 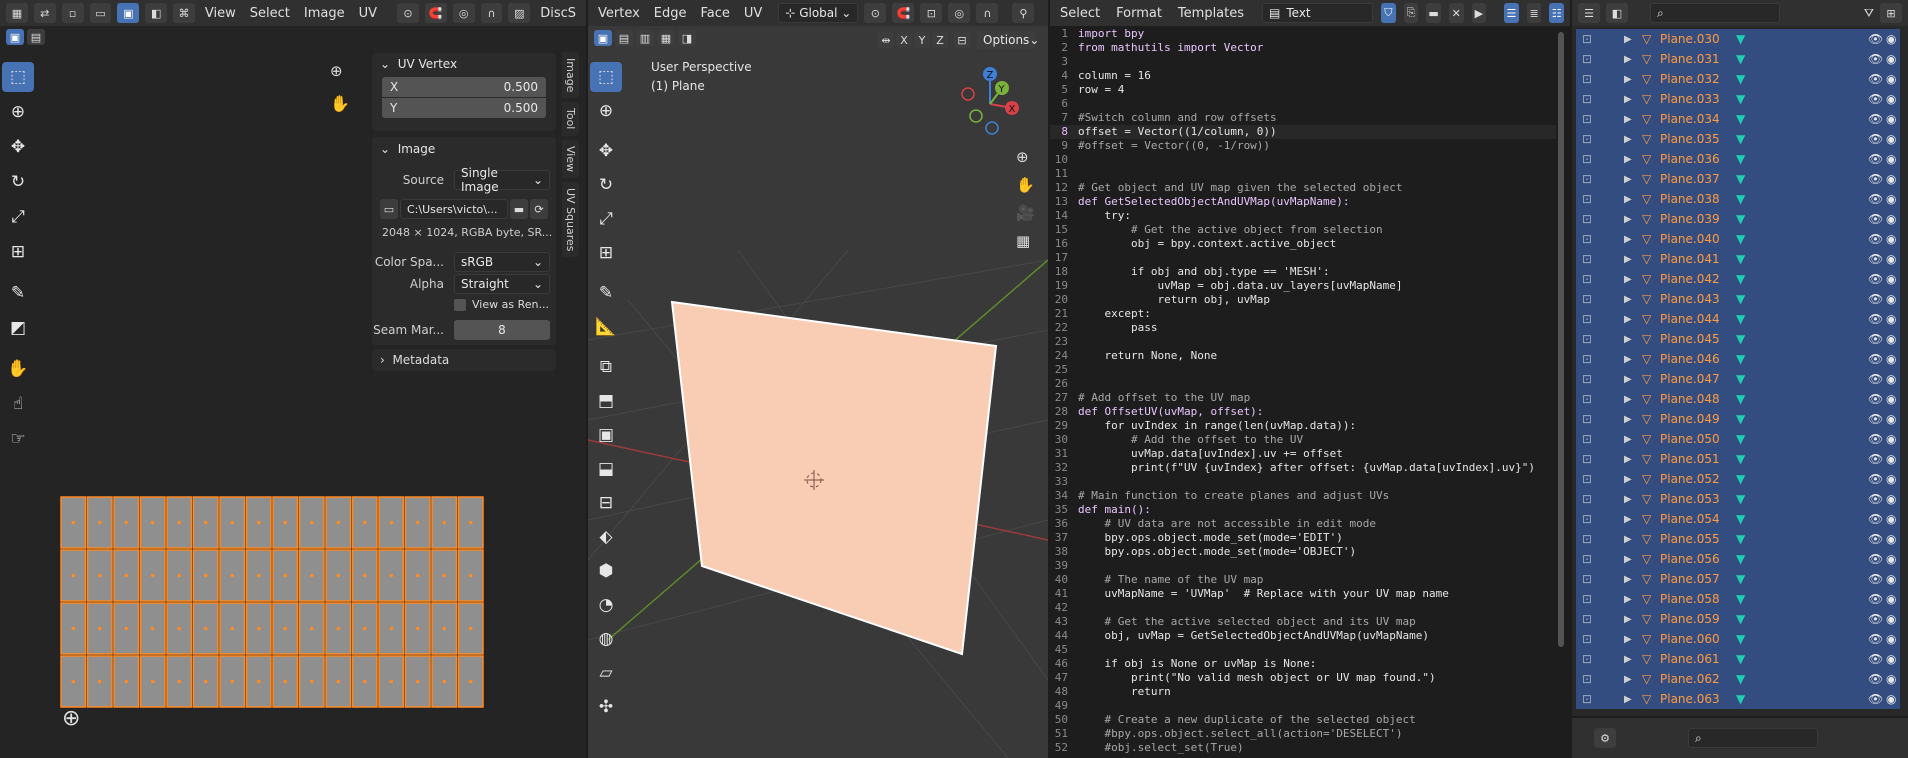 I want to click on select-box-icon: ⬚, so click(x=606, y=77).